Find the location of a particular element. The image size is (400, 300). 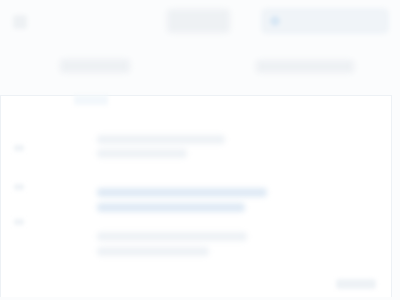

search-field is located at coordinates (325, 21).